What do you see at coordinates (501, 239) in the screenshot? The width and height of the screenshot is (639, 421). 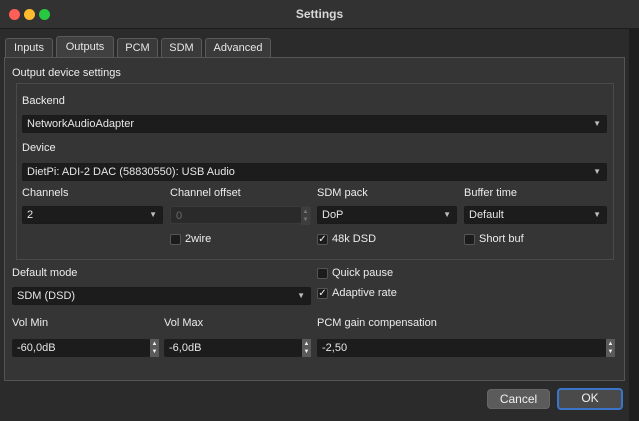 I see `shortbuf-label: Short buf` at bounding box center [501, 239].